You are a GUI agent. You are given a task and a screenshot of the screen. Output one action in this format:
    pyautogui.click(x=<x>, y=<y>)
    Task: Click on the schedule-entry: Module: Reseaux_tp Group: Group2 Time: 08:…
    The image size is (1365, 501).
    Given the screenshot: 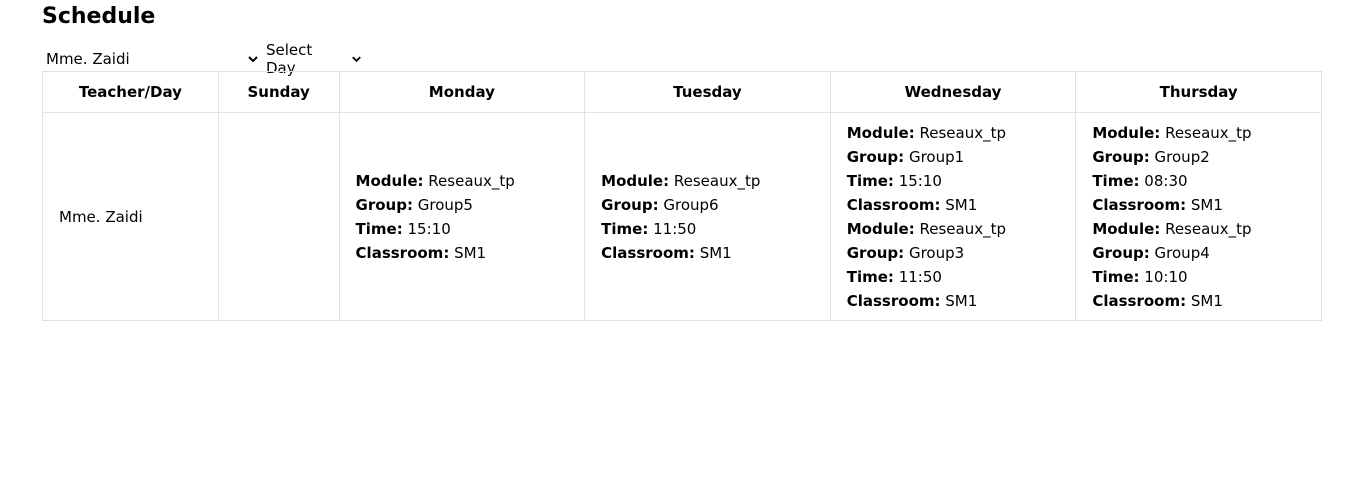 What is the action you would take?
    pyautogui.click(x=1198, y=169)
    